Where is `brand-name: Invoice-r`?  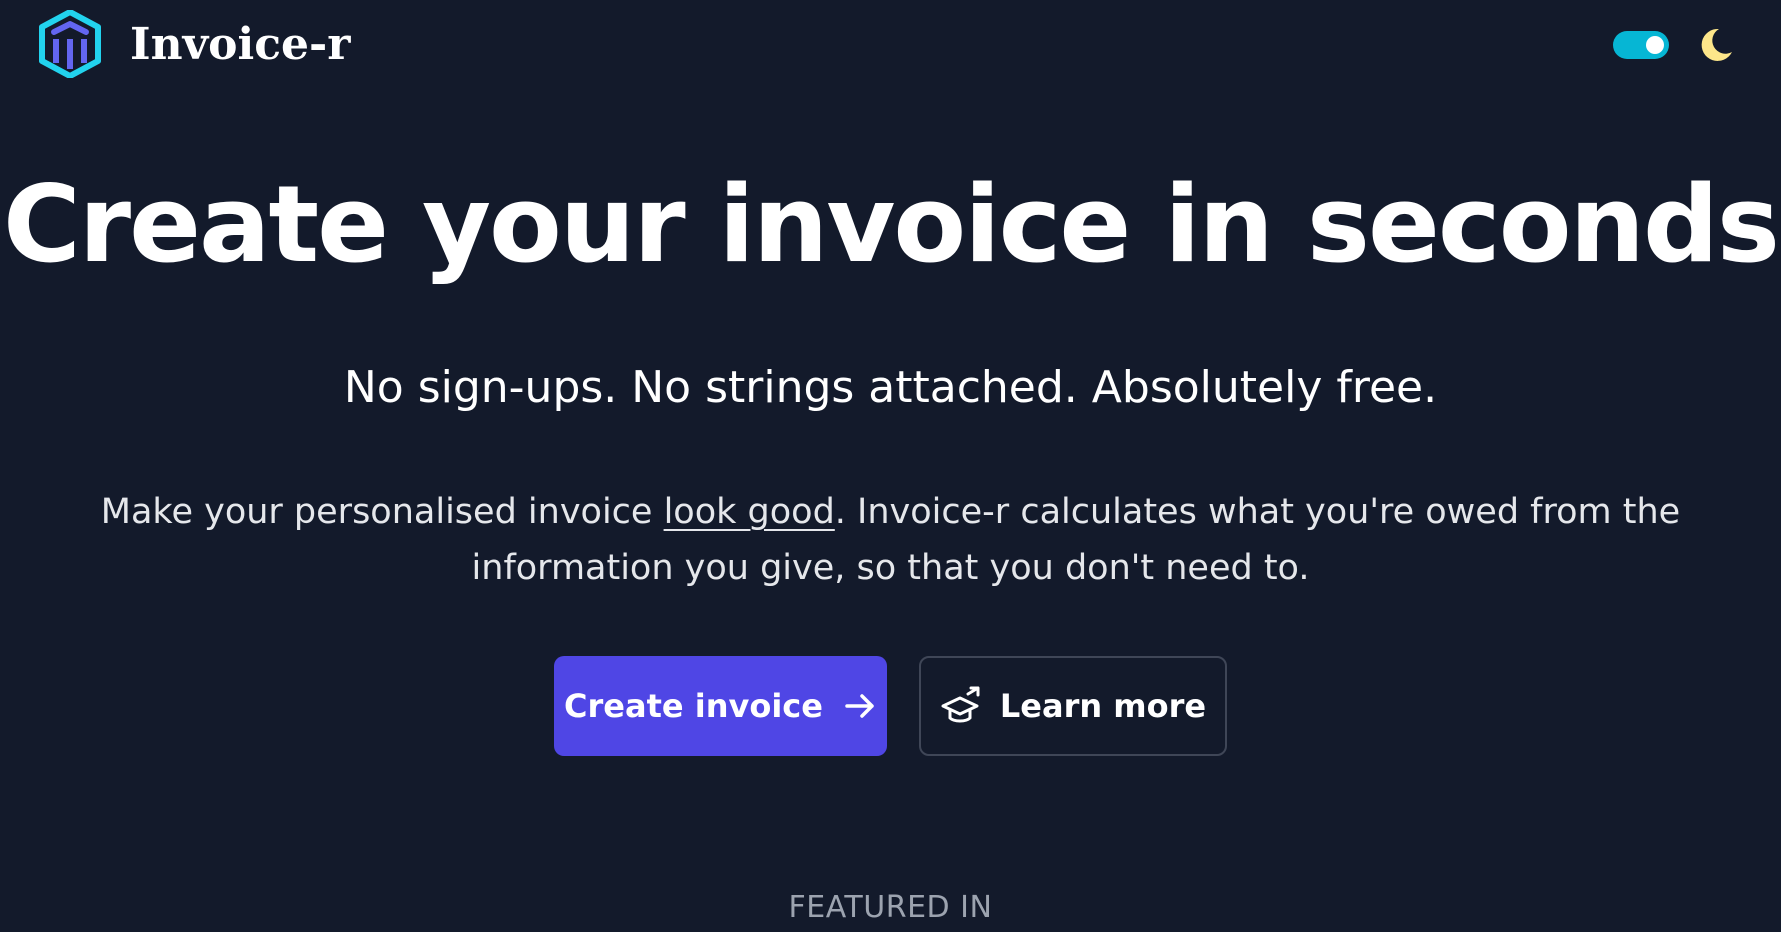 brand-name: Invoice-r is located at coordinates (240, 44).